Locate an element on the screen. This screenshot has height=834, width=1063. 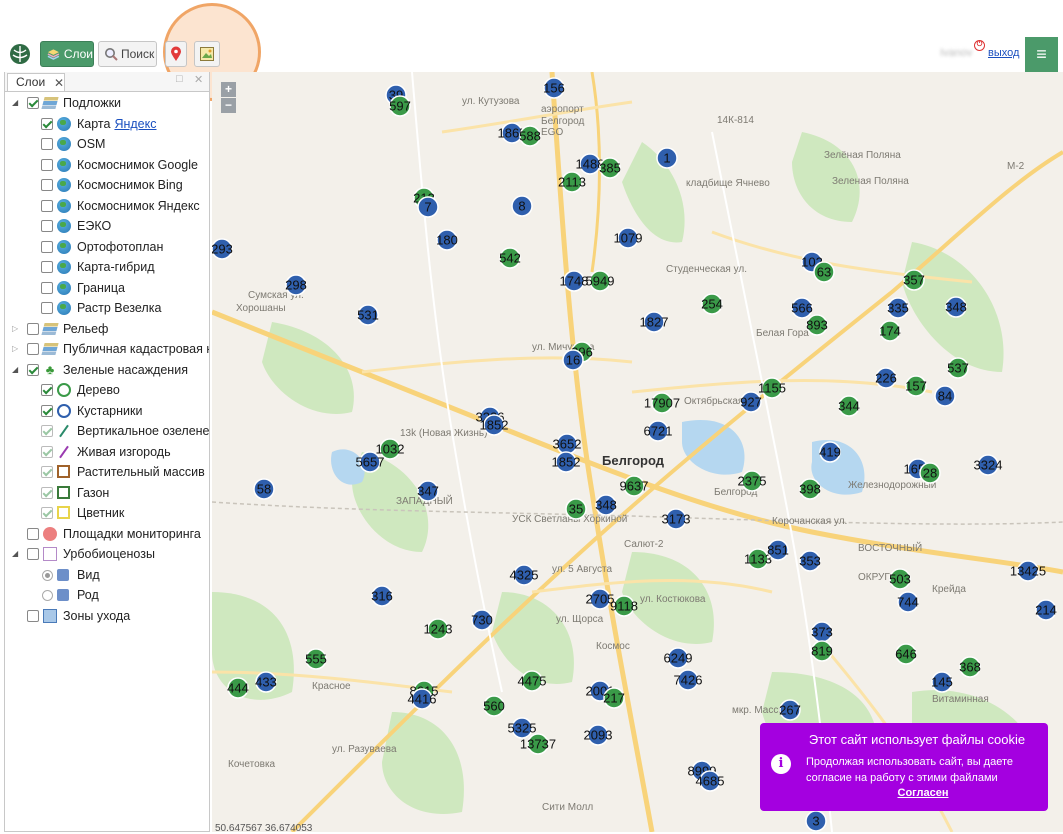
layer-item-plant-massif: Растительный массив is located at coordinates (123, 472).